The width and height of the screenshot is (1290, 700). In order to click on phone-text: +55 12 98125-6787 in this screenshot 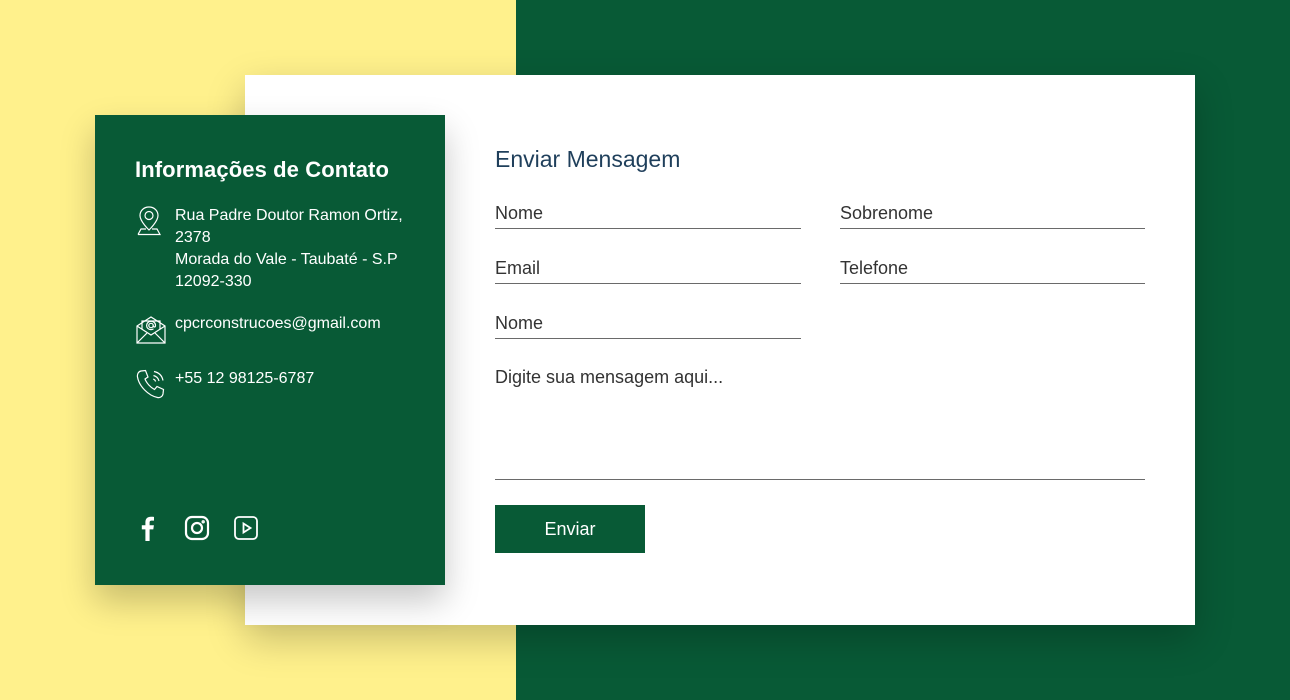, I will do `click(244, 379)`.